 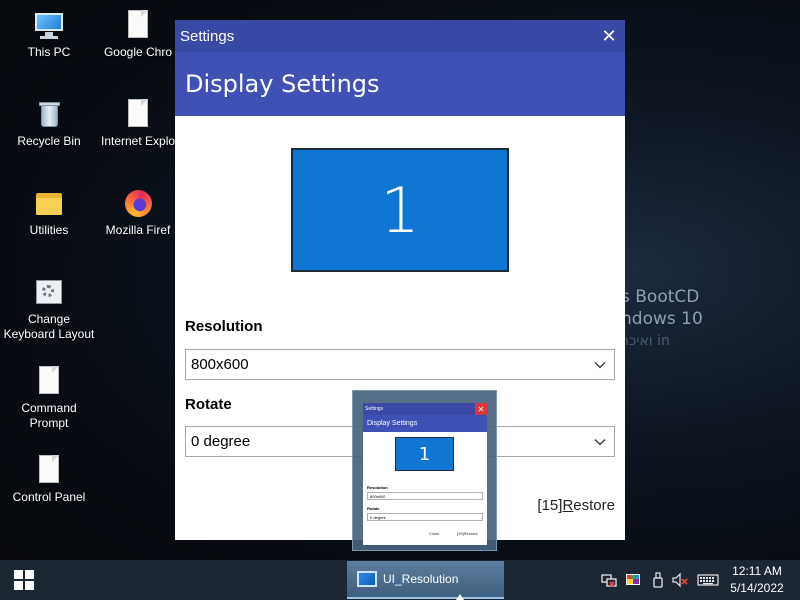 What do you see at coordinates (680, 580) in the screenshot?
I see `volume-muted-icon` at bounding box center [680, 580].